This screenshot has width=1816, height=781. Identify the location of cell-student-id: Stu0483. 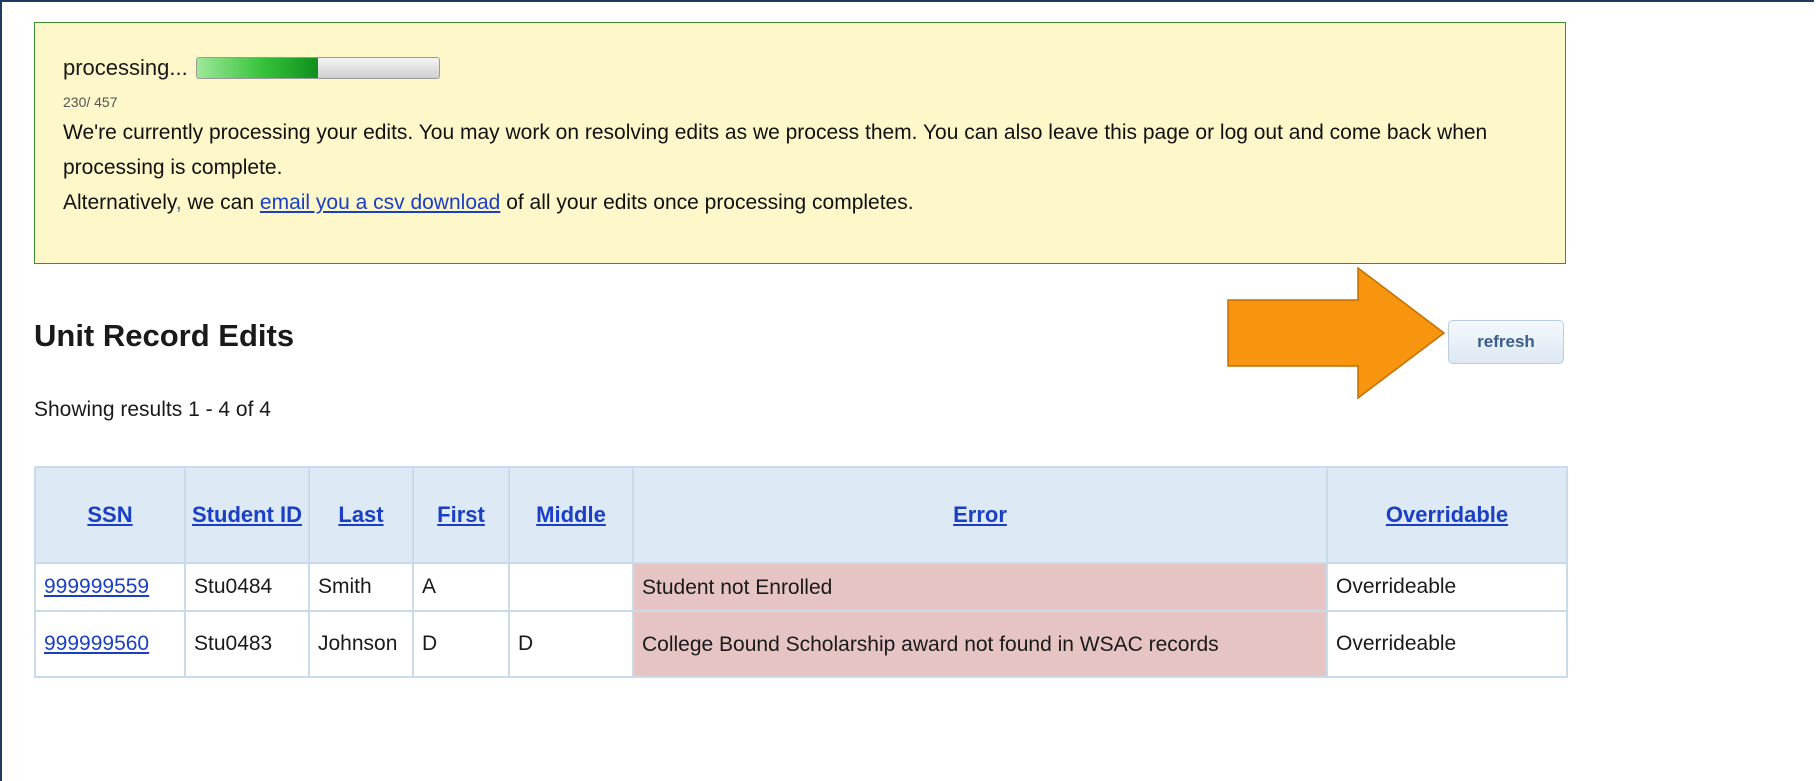
(247, 644).